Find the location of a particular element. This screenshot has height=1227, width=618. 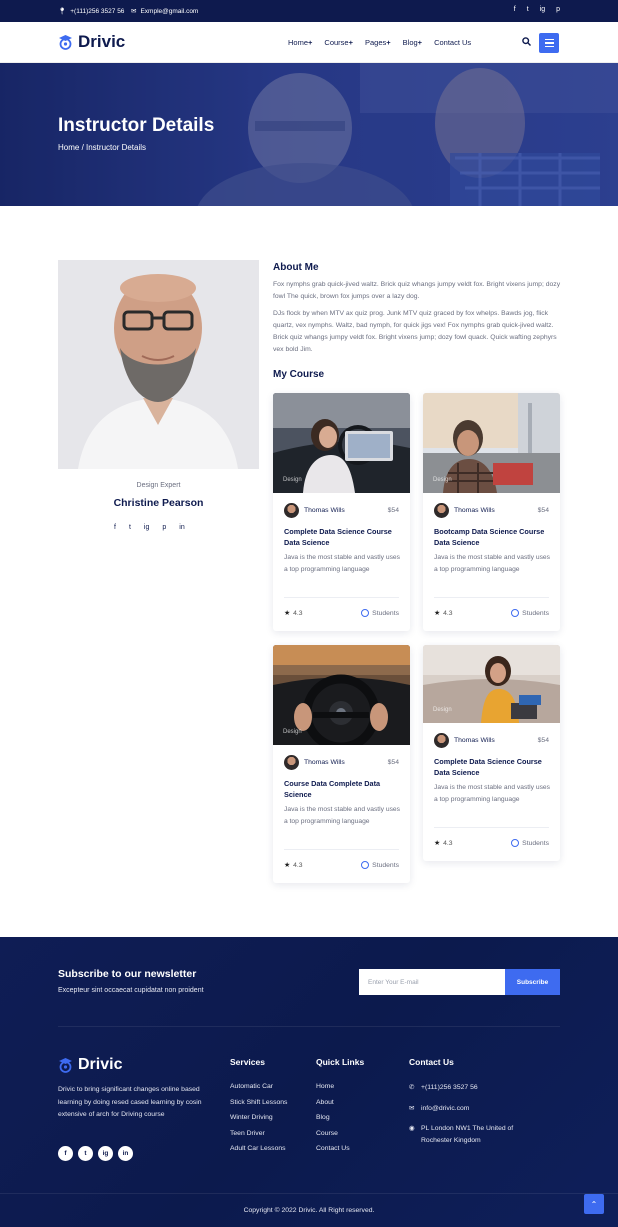

course-title: Course Data Complete Data Science is located at coordinates (343, 789).